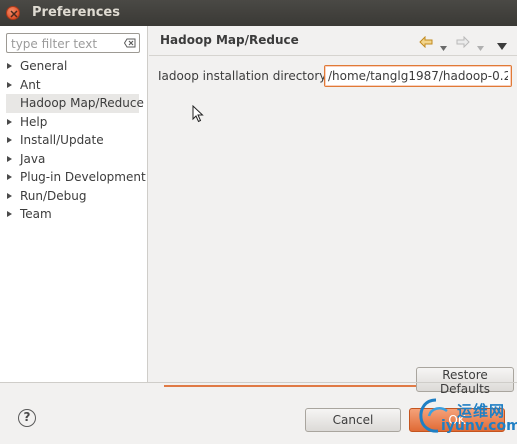 This screenshot has height=444, width=517. What do you see at coordinates (130, 43) in the screenshot?
I see `clear-filter-icon` at bounding box center [130, 43].